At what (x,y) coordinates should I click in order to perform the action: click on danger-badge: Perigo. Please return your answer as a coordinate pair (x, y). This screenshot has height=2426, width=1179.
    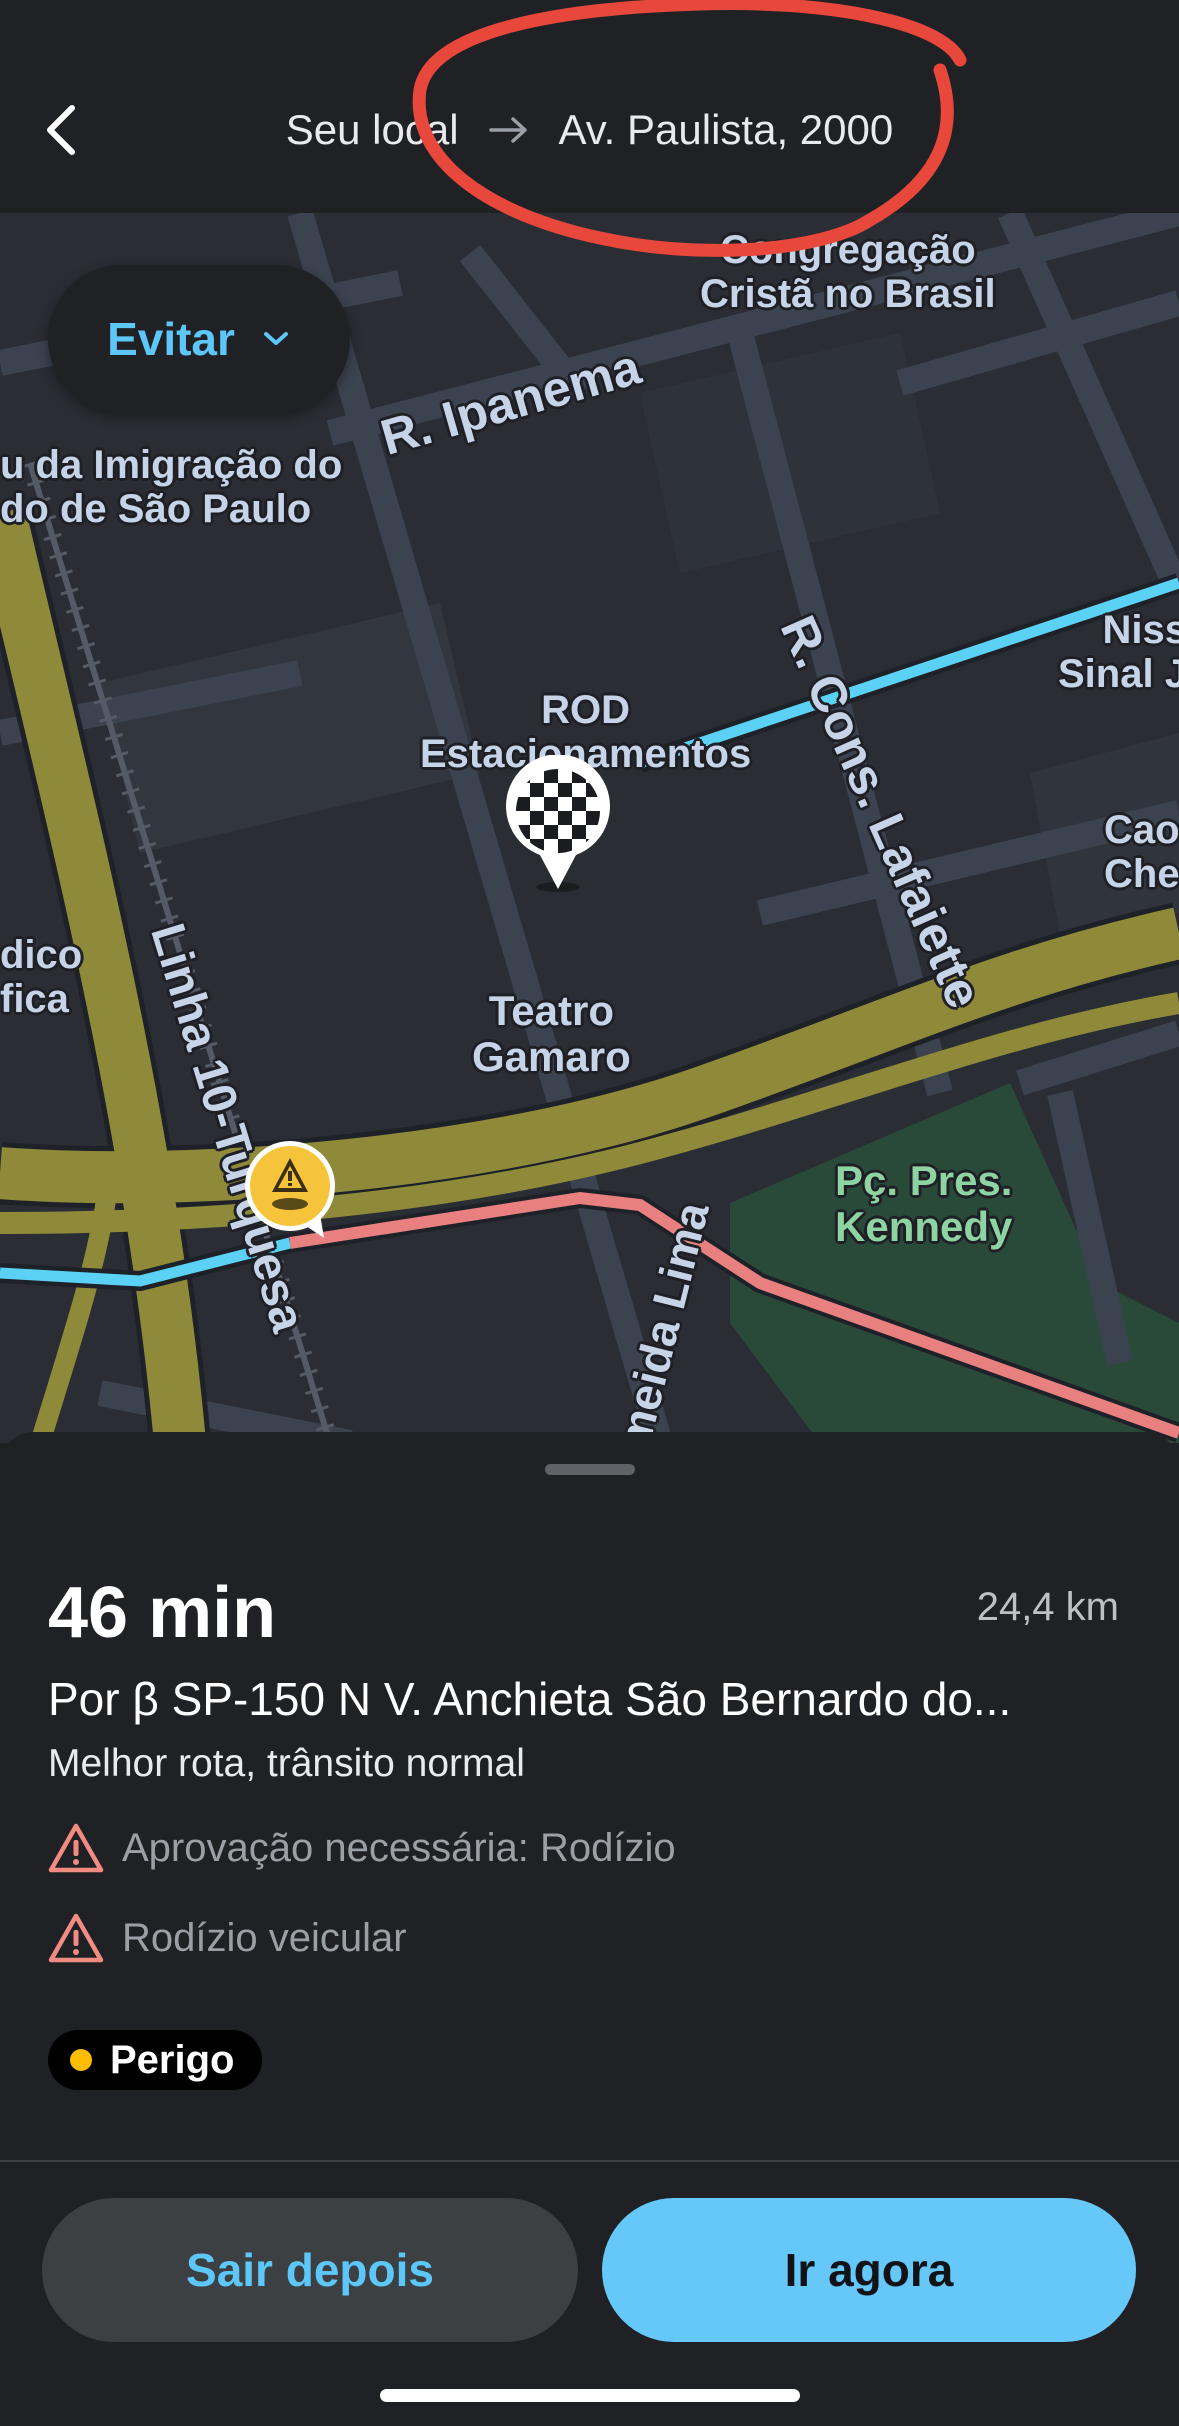
    Looking at the image, I should click on (155, 2060).